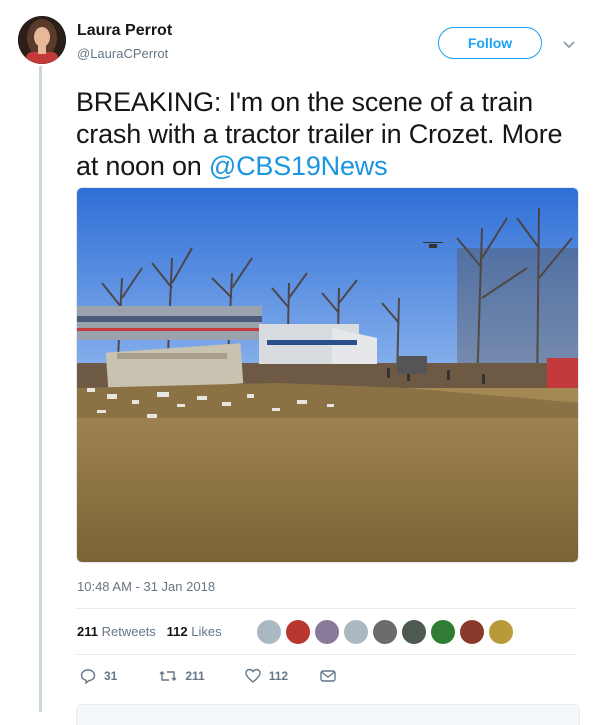  I want to click on retweets-stat: 211 Retweets, so click(116, 631).